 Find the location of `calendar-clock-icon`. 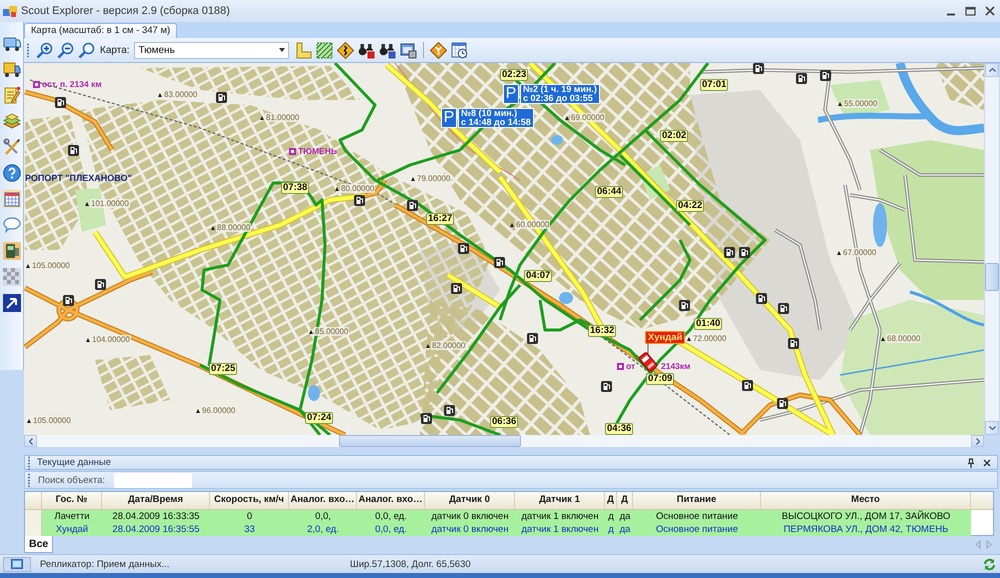

calendar-clock-icon is located at coordinates (459, 50).